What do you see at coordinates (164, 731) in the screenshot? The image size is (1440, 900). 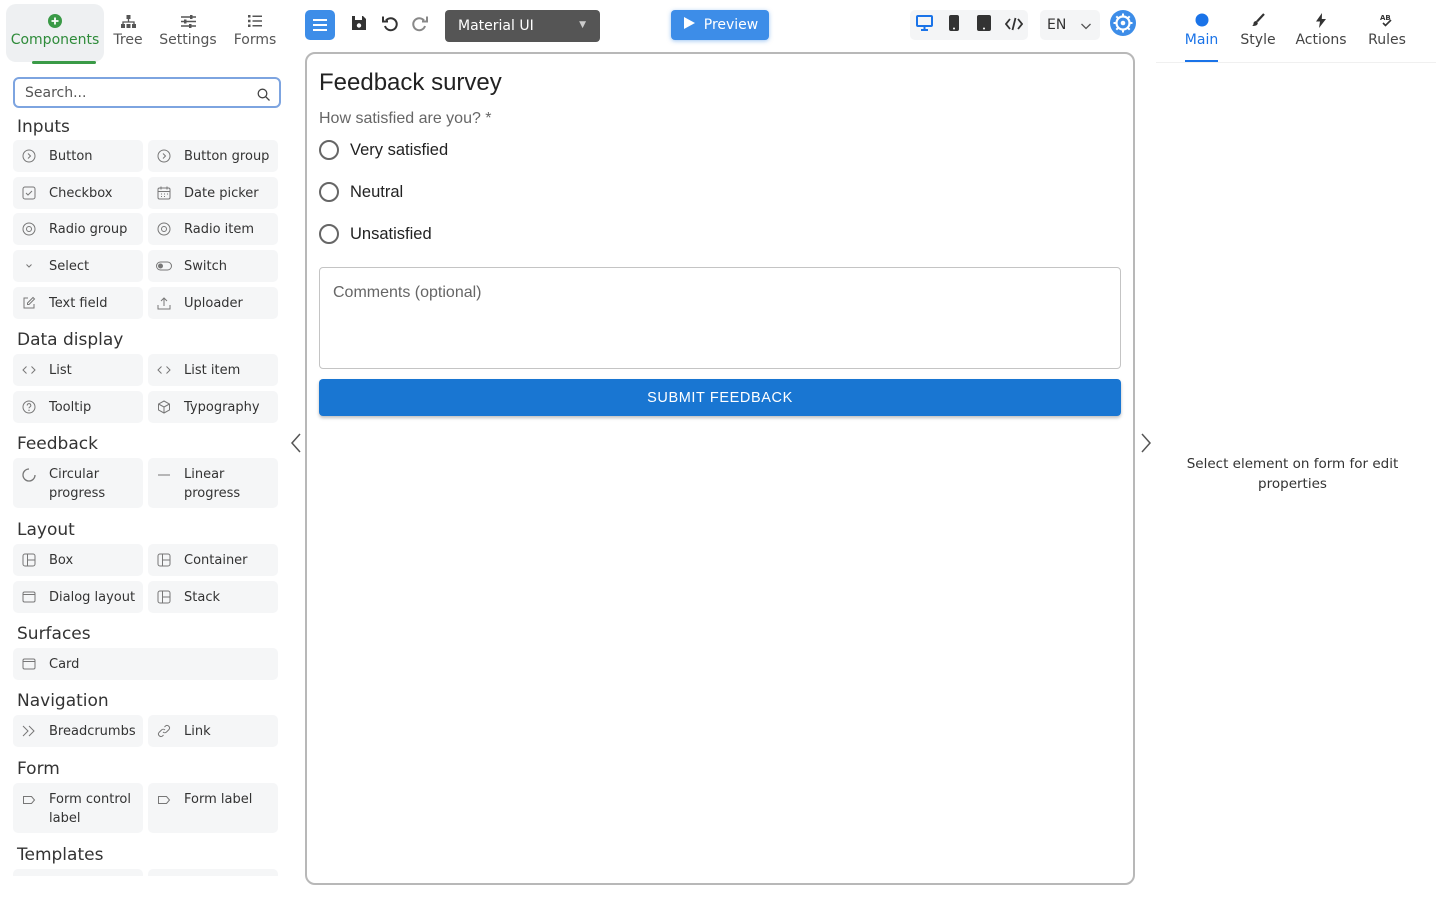 I see `link-icon` at bounding box center [164, 731].